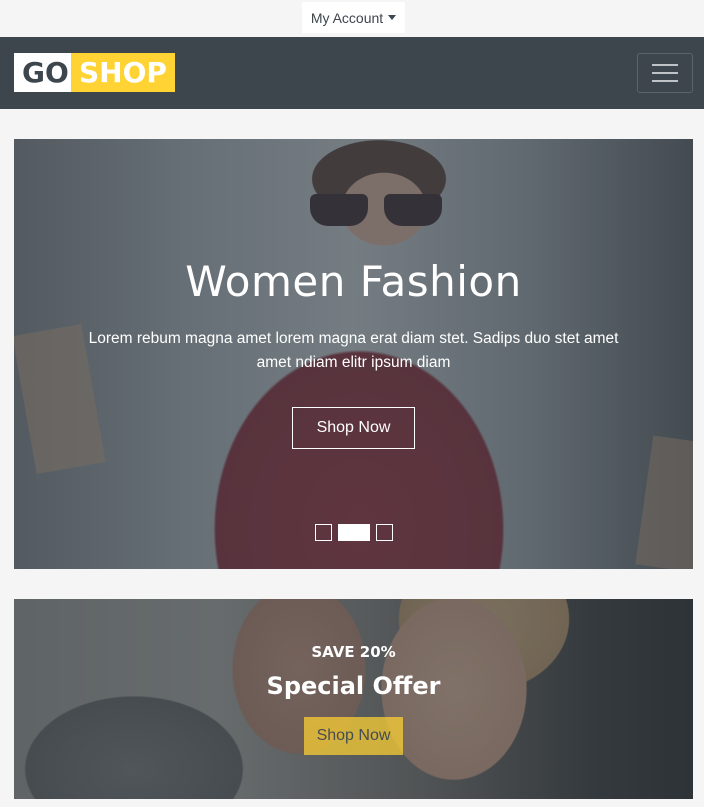 The width and height of the screenshot is (704, 807). I want to click on logo-part-go: GO, so click(42, 72).